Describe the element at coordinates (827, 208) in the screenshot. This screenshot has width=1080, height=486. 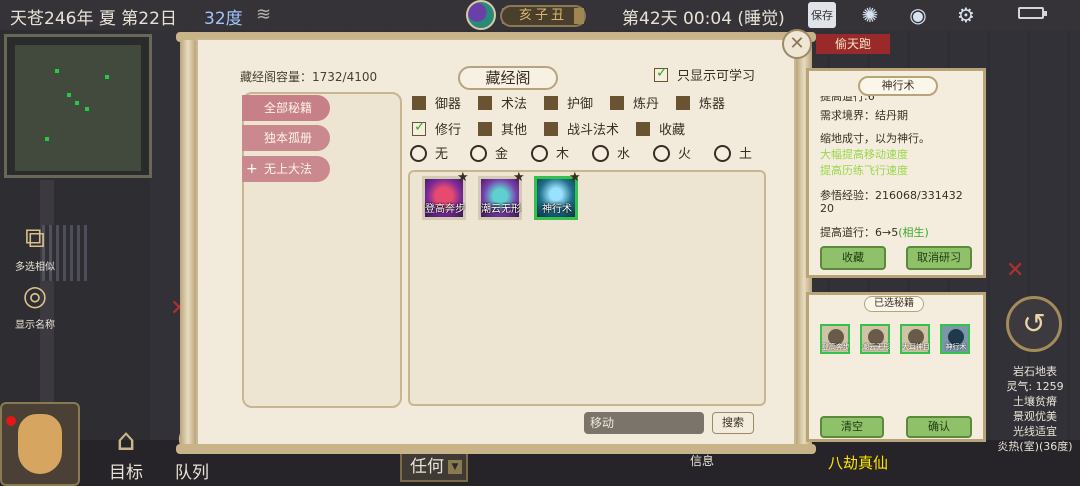
I see `detail-exp-tail: 20` at that location.